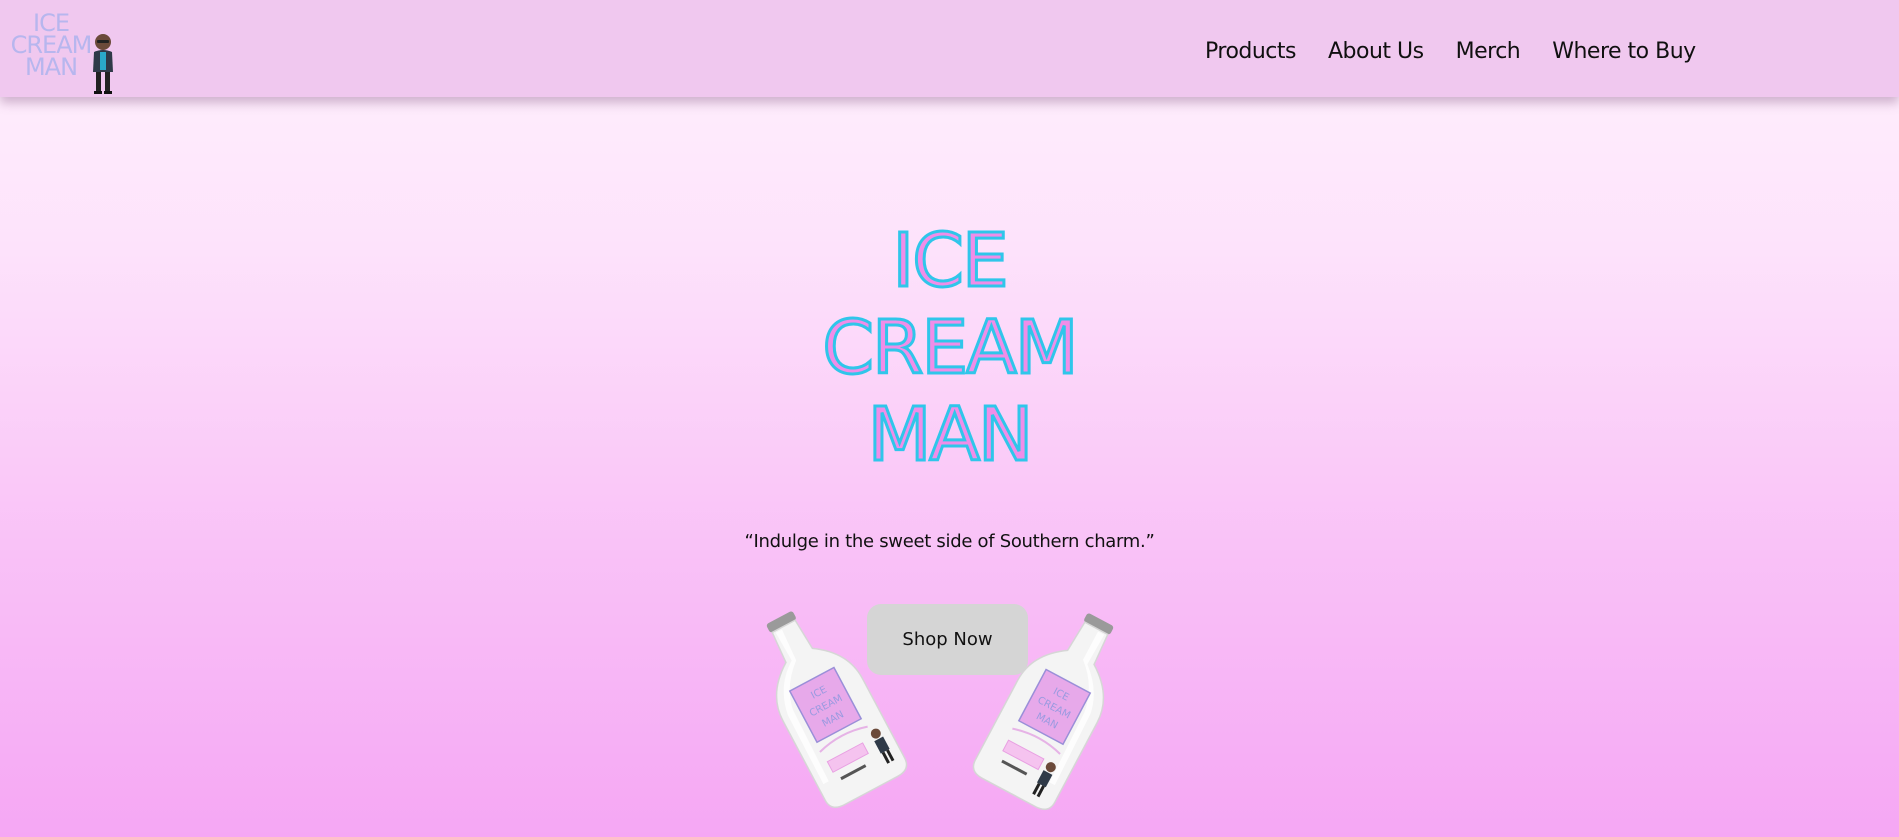 This screenshot has width=1899, height=837. Describe the element at coordinates (1624, 51) in the screenshot. I see `nav-where-to-buy: Where to Buy` at that location.